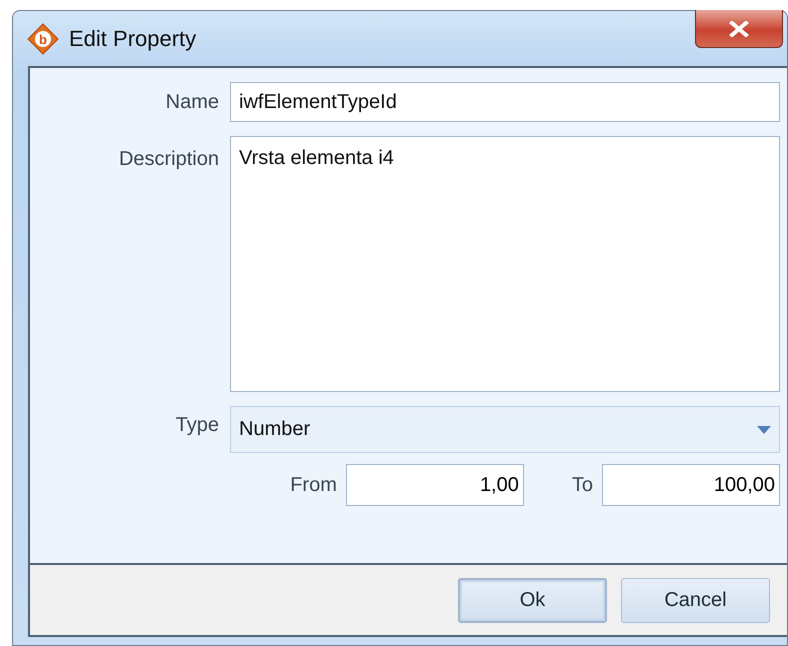 This screenshot has width=788, height=646. Describe the element at coordinates (197, 425) in the screenshot. I see `field-label: Type` at that location.